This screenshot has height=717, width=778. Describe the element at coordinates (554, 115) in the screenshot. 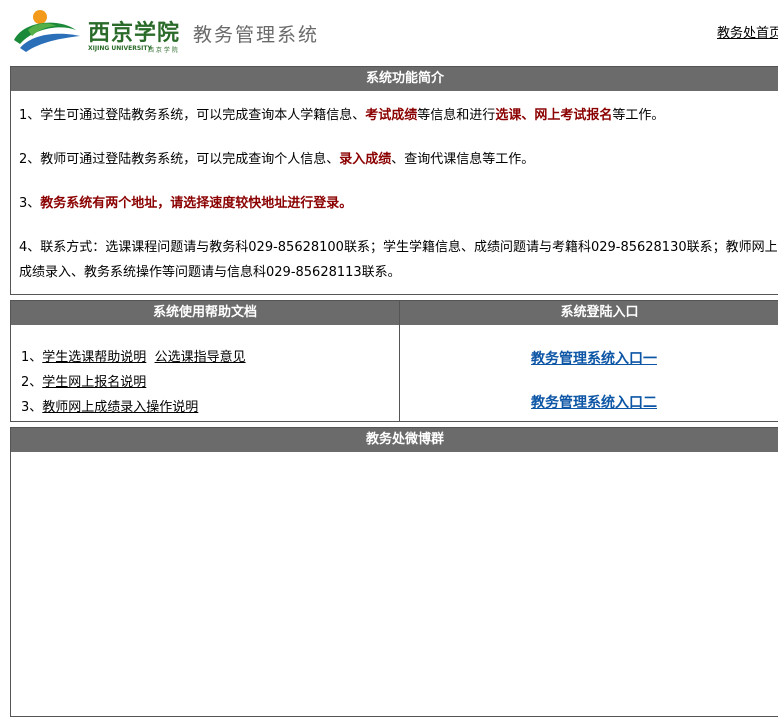

I see `intro-item-1-highlight-course: 选课、网上考试报名` at that location.